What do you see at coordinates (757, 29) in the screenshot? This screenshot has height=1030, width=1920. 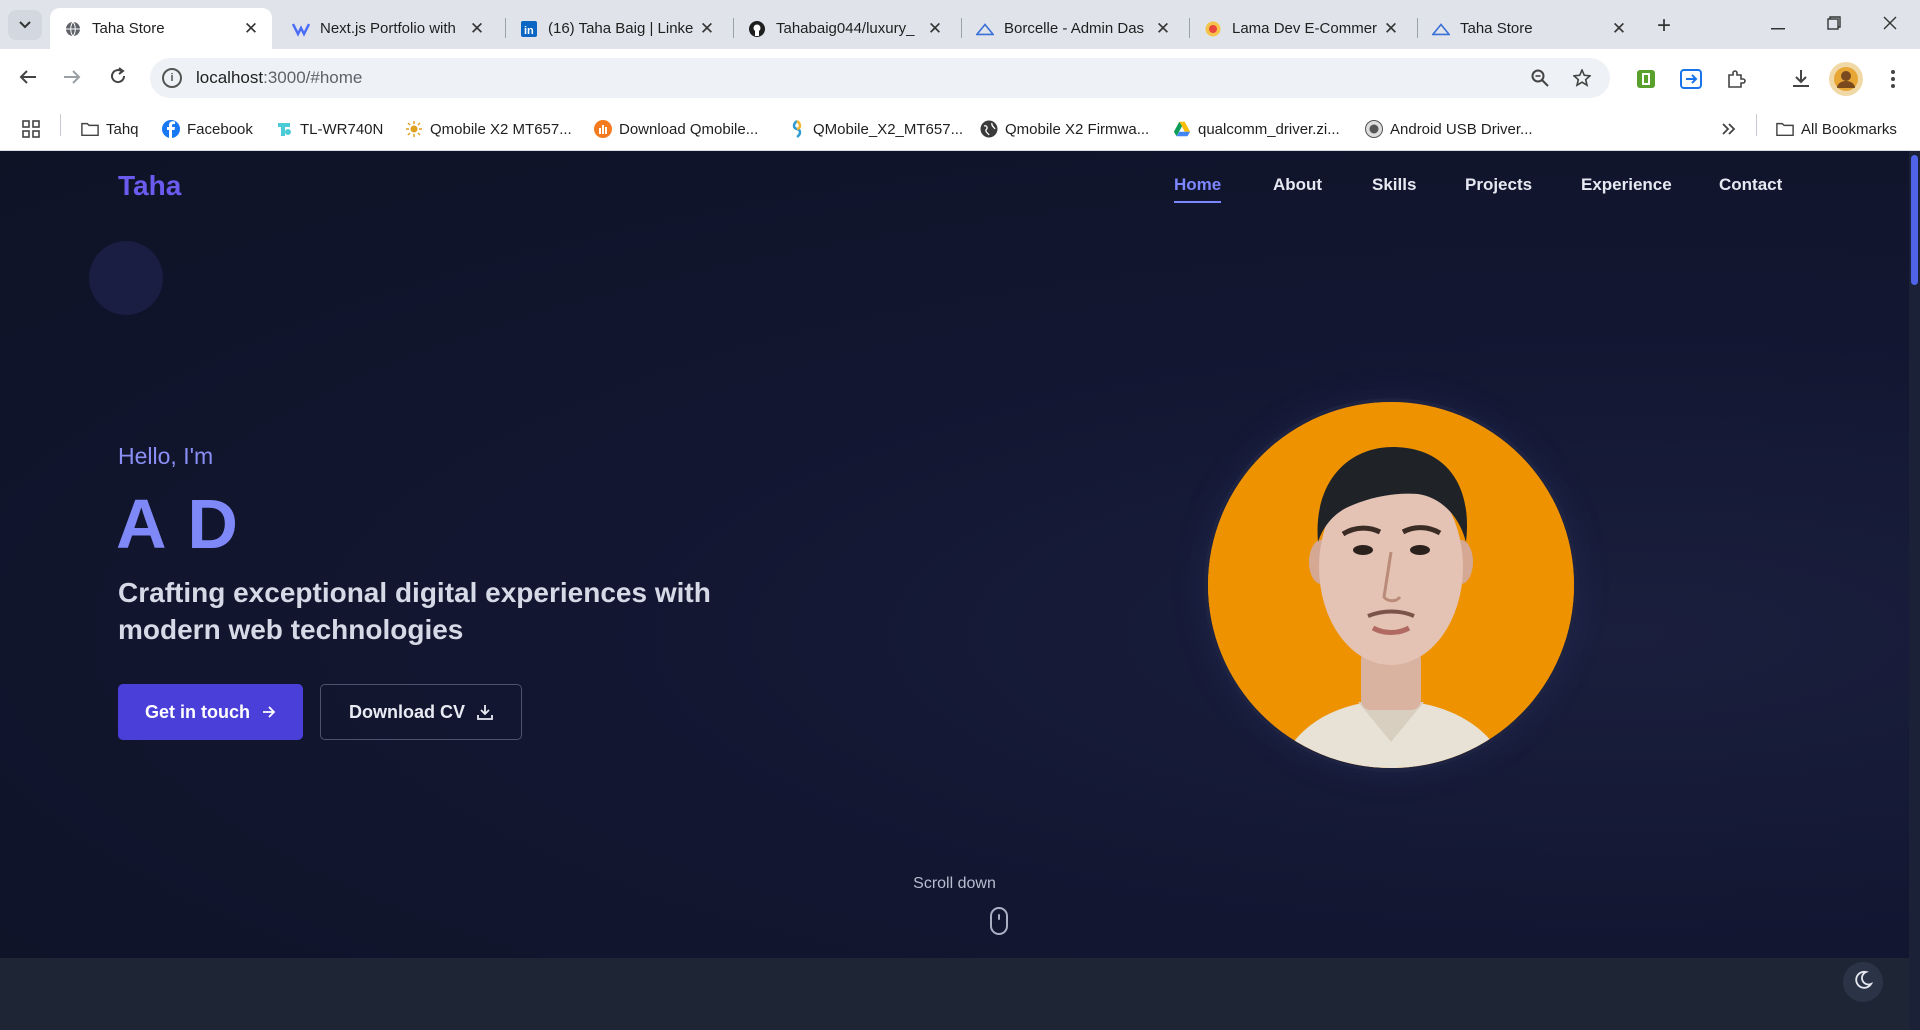 I see `github-icon` at bounding box center [757, 29].